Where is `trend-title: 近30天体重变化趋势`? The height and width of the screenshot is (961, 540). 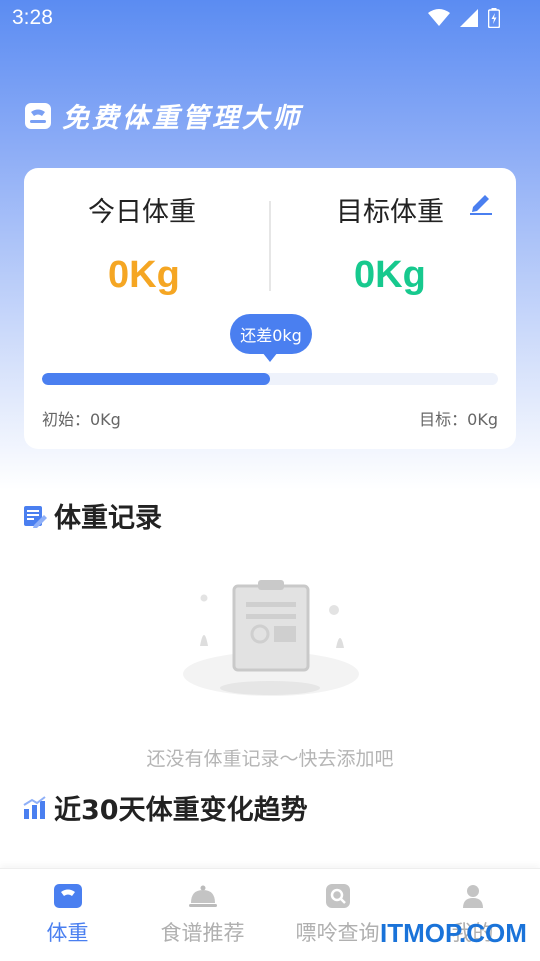
trend-title: 近30天体重变化趋势 is located at coordinates (181, 810).